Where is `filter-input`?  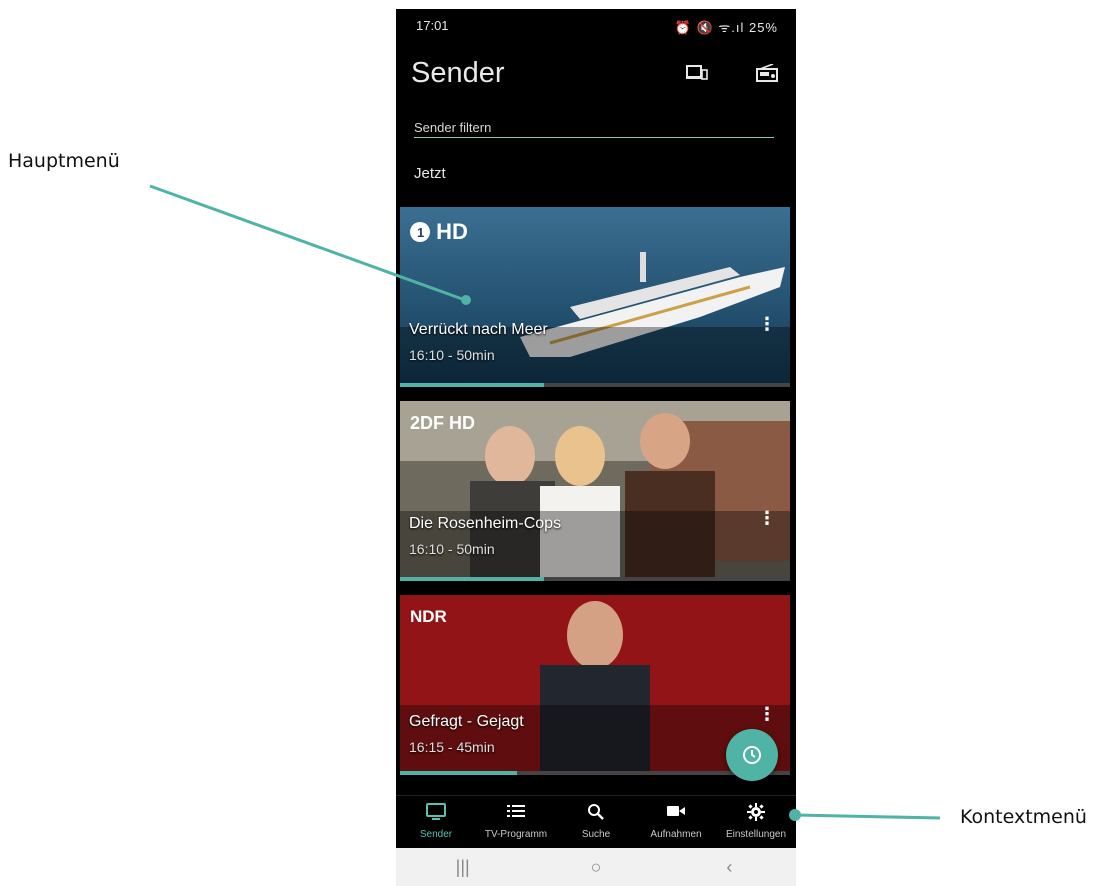
filter-input is located at coordinates (594, 127).